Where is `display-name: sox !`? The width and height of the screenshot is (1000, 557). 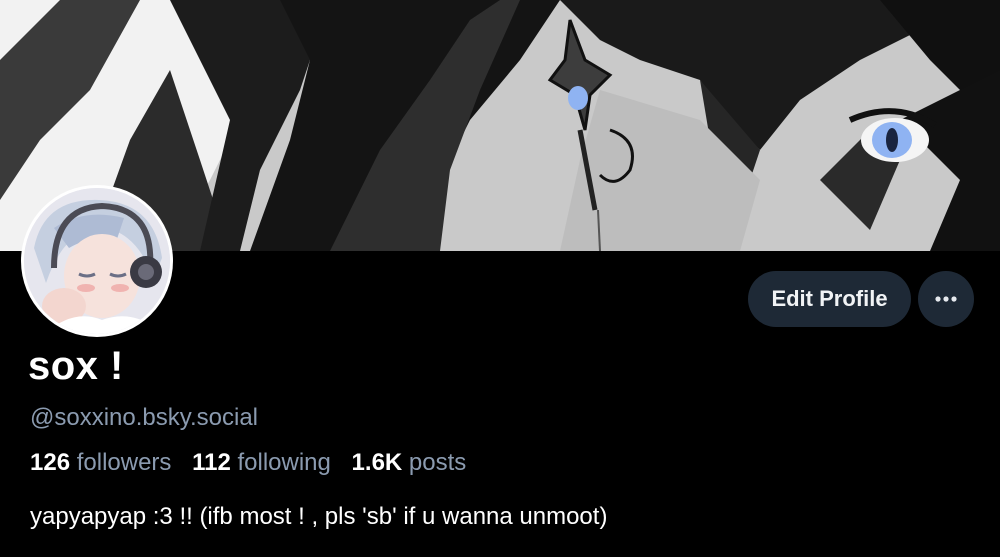 display-name: sox ! is located at coordinates (76, 366).